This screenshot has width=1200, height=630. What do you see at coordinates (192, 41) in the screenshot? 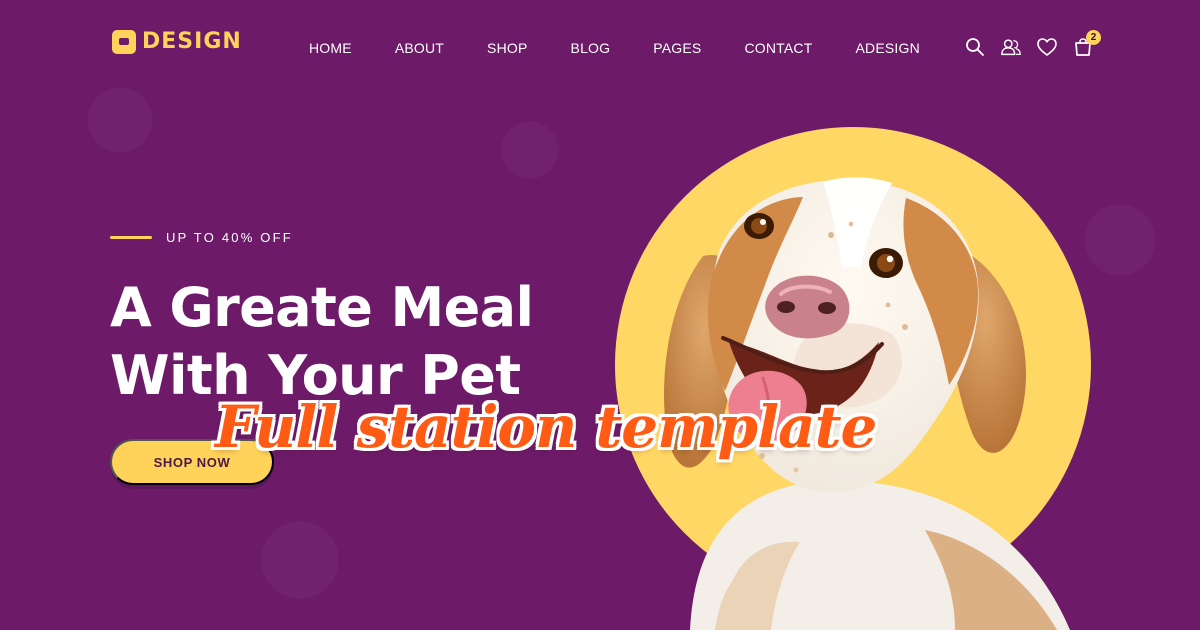
I see `brand-name: Design` at bounding box center [192, 41].